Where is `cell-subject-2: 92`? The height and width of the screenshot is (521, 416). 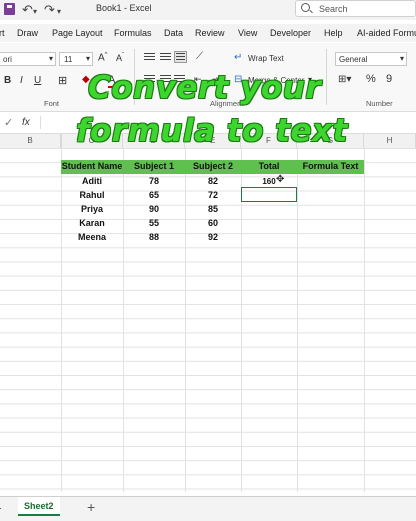
cell-subject-2: 92 is located at coordinates (213, 237).